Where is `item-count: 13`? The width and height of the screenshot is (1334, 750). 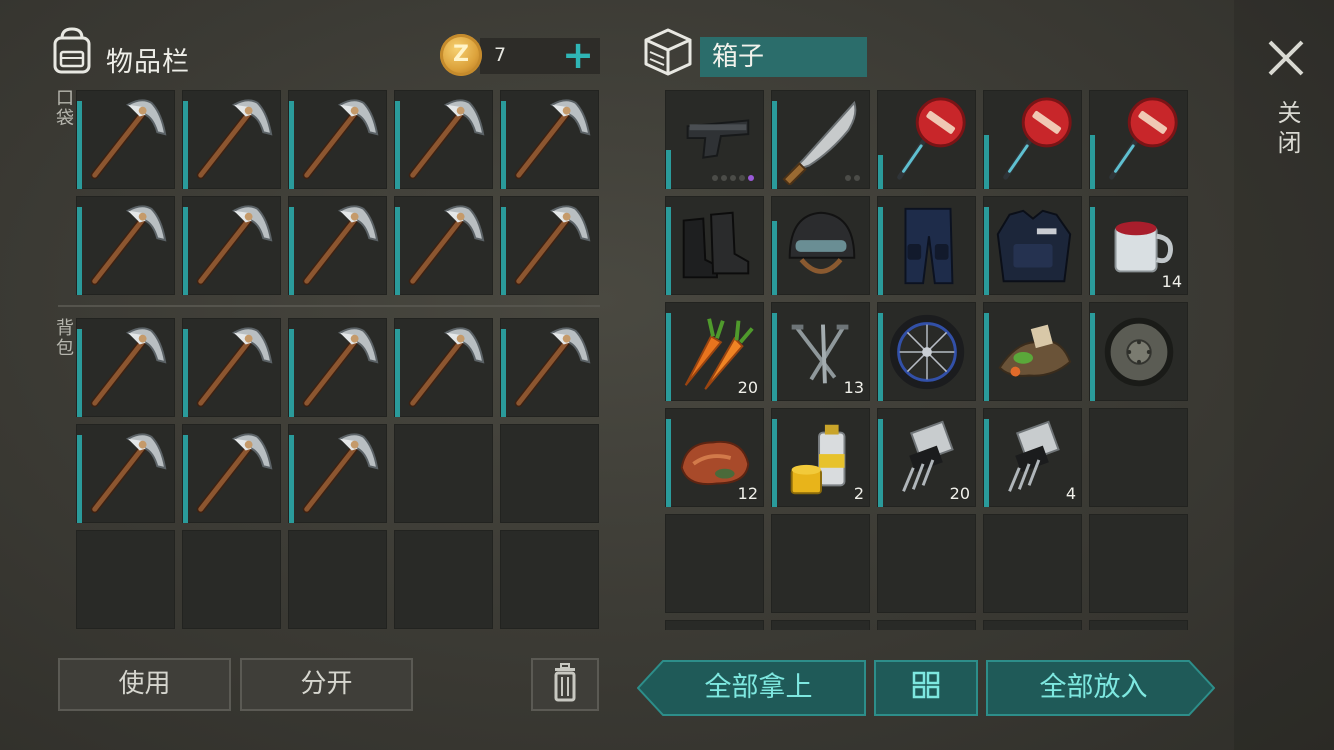 item-count: 13 is located at coordinates (853, 387).